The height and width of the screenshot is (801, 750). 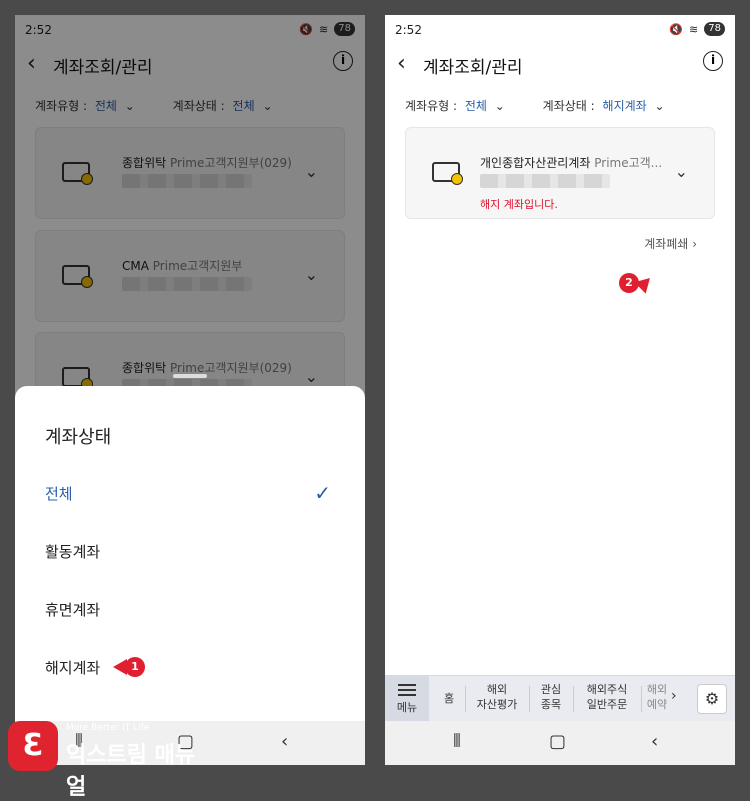 I want to click on tab-watchlist: 관심 종목, so click(x=551, y=697).